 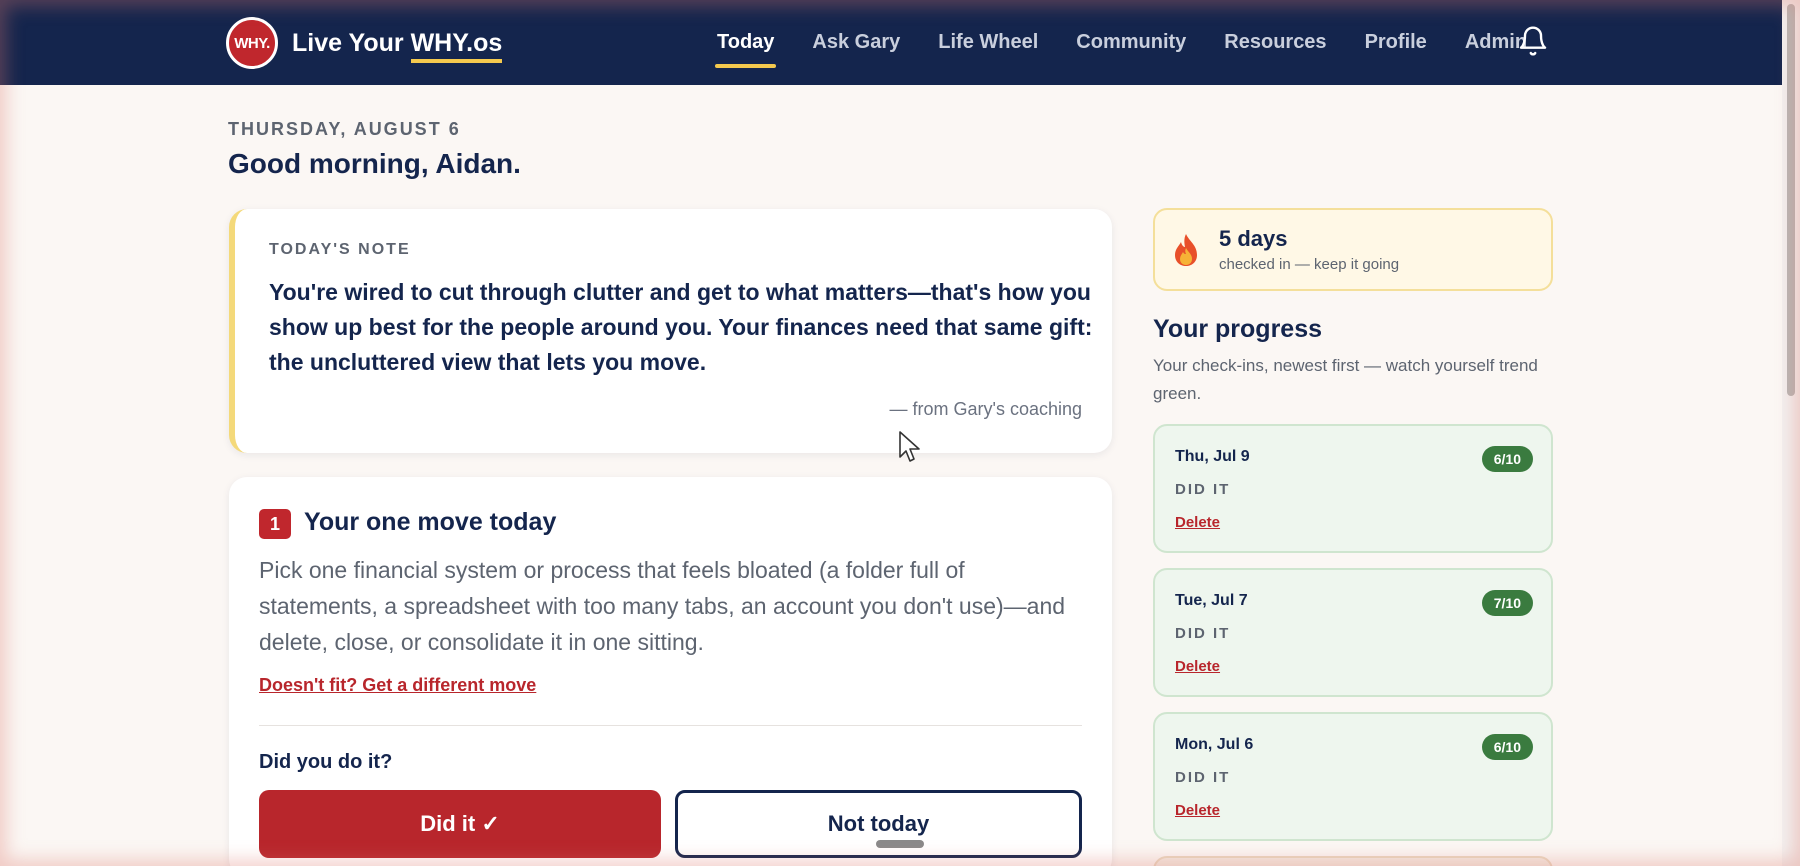 I want to click on date-label: THURSDAY, AUGUST 6, so click(x=344, y=129).